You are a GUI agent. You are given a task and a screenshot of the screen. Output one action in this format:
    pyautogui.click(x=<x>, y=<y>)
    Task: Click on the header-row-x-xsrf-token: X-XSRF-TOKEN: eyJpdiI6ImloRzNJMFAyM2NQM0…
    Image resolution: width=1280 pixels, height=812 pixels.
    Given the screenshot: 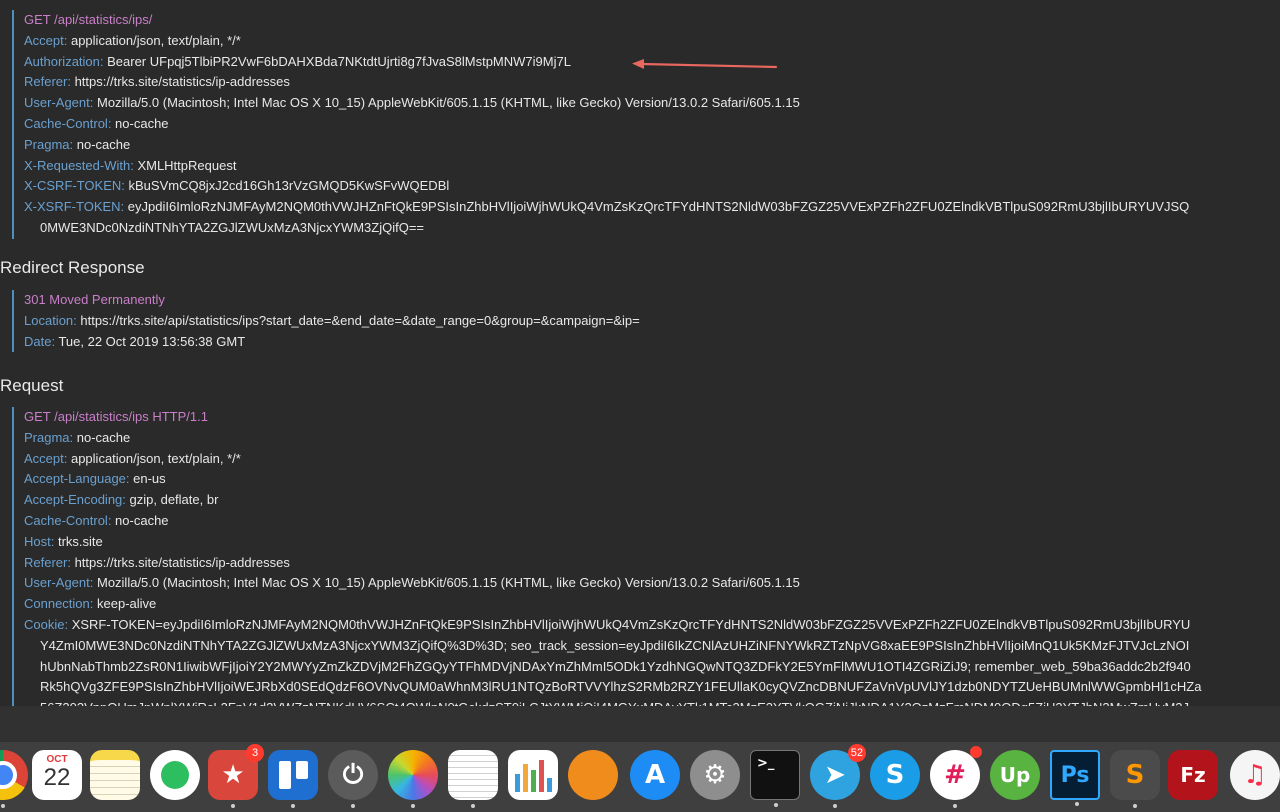 What is the action you would take?
    pyautogui.click(x=652, y=207)
    